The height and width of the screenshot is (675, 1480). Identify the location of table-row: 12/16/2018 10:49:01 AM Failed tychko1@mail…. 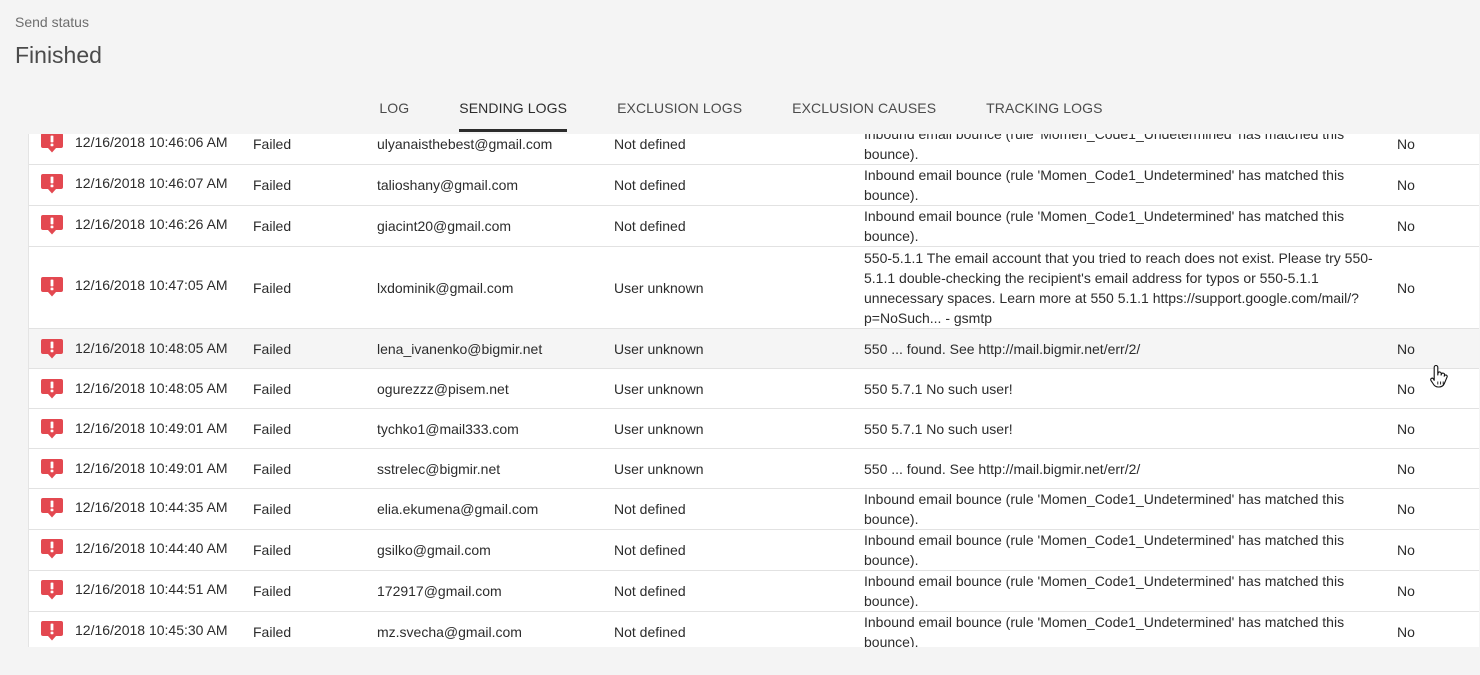
(754, 429).